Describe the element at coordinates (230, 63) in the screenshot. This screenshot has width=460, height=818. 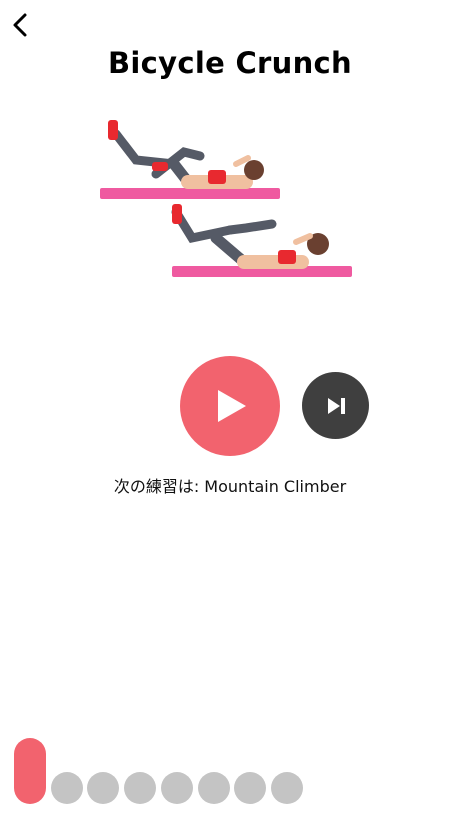
I see `exercise-title: Bicycle Crunch` at that location.